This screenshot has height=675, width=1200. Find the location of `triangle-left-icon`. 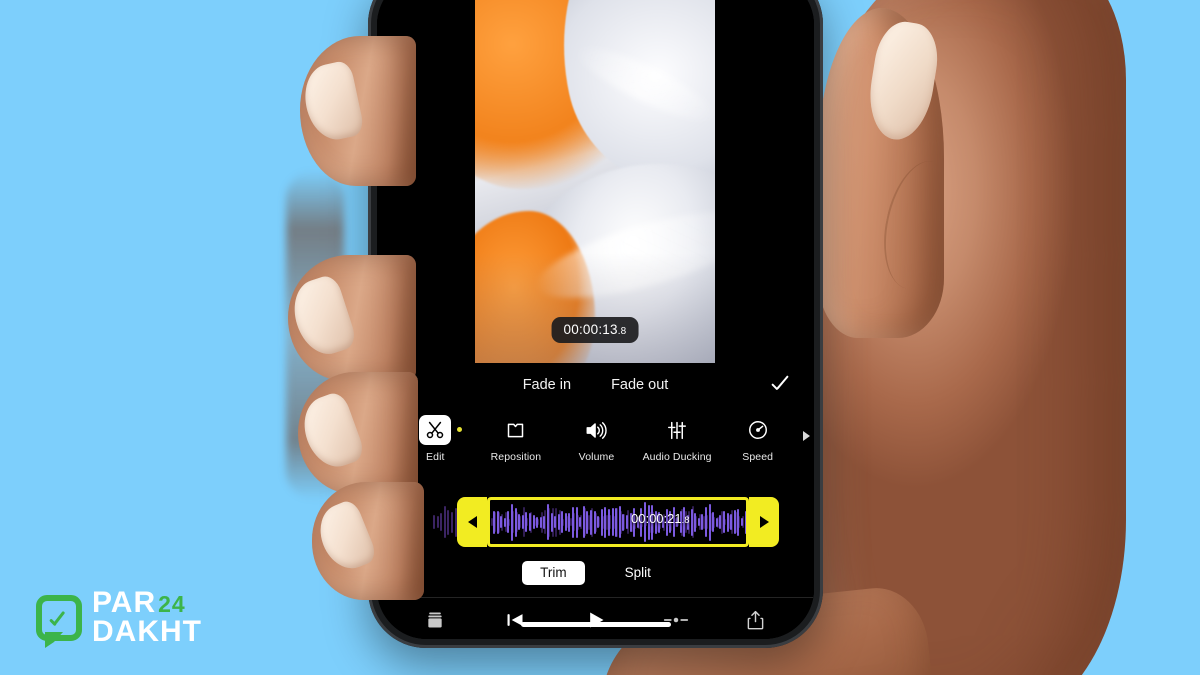

triangle-left-icon is located at coordinates (472, 522).